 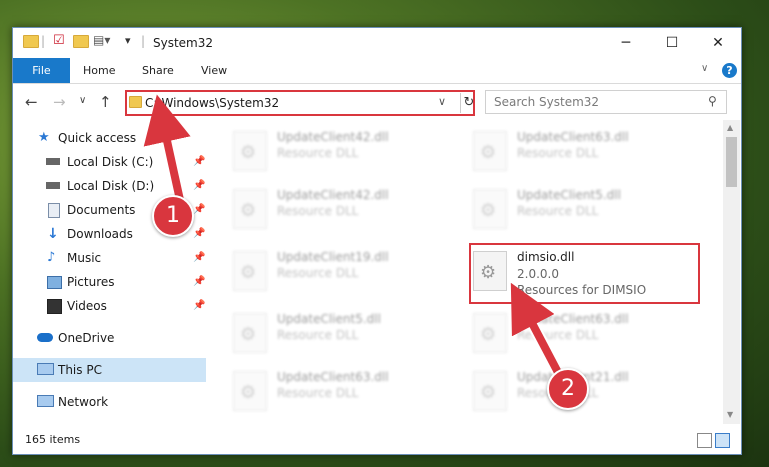 What do you see at coordinates (45, 337) in the screenshot?
I see `cloud-icon` at bounding box center [45, 337].